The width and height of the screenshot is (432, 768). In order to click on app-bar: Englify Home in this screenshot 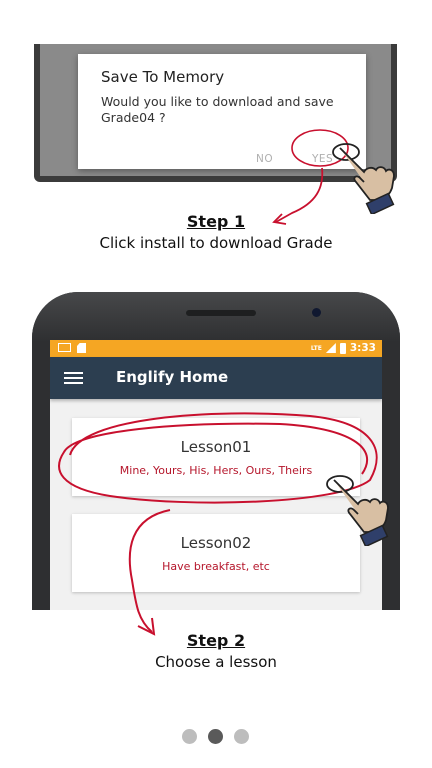, I will do `click(216, 378)`.